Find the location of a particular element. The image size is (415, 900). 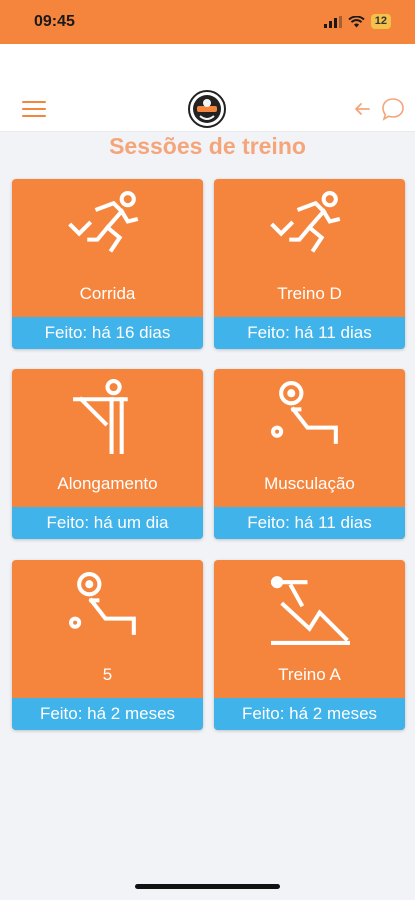

status-bar: 09:45 12 is located at coordinates (207, 22).